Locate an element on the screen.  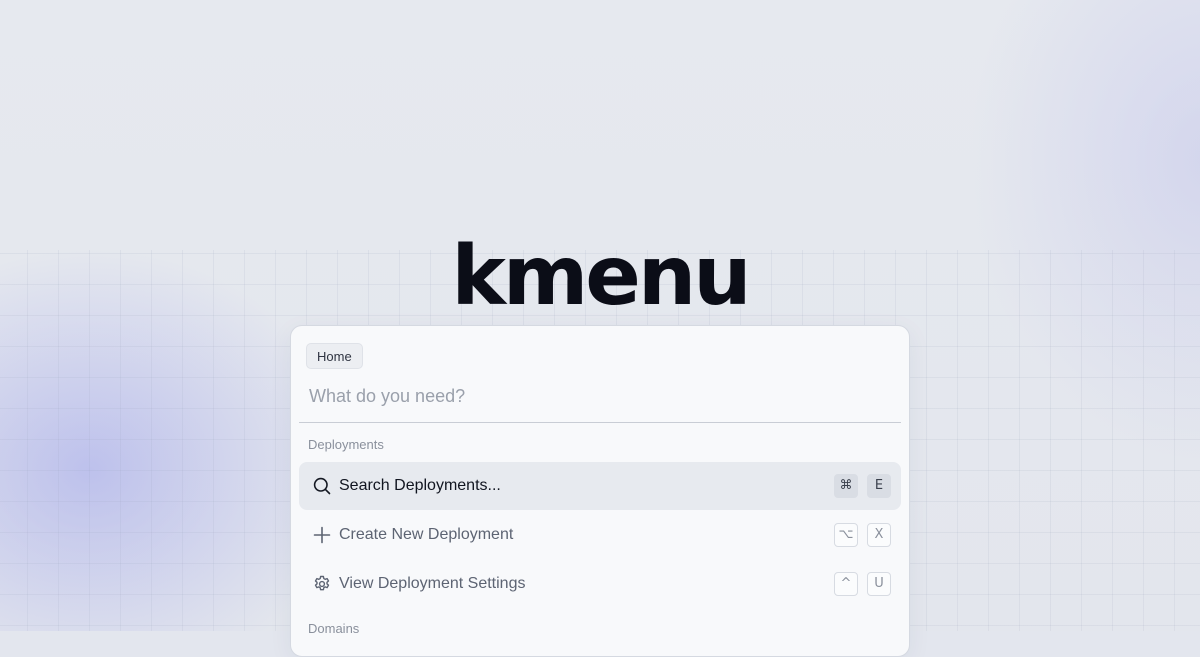
command-item-deployment-settings: View Deployment Settings ^ U is located at coordinates (600, 584).